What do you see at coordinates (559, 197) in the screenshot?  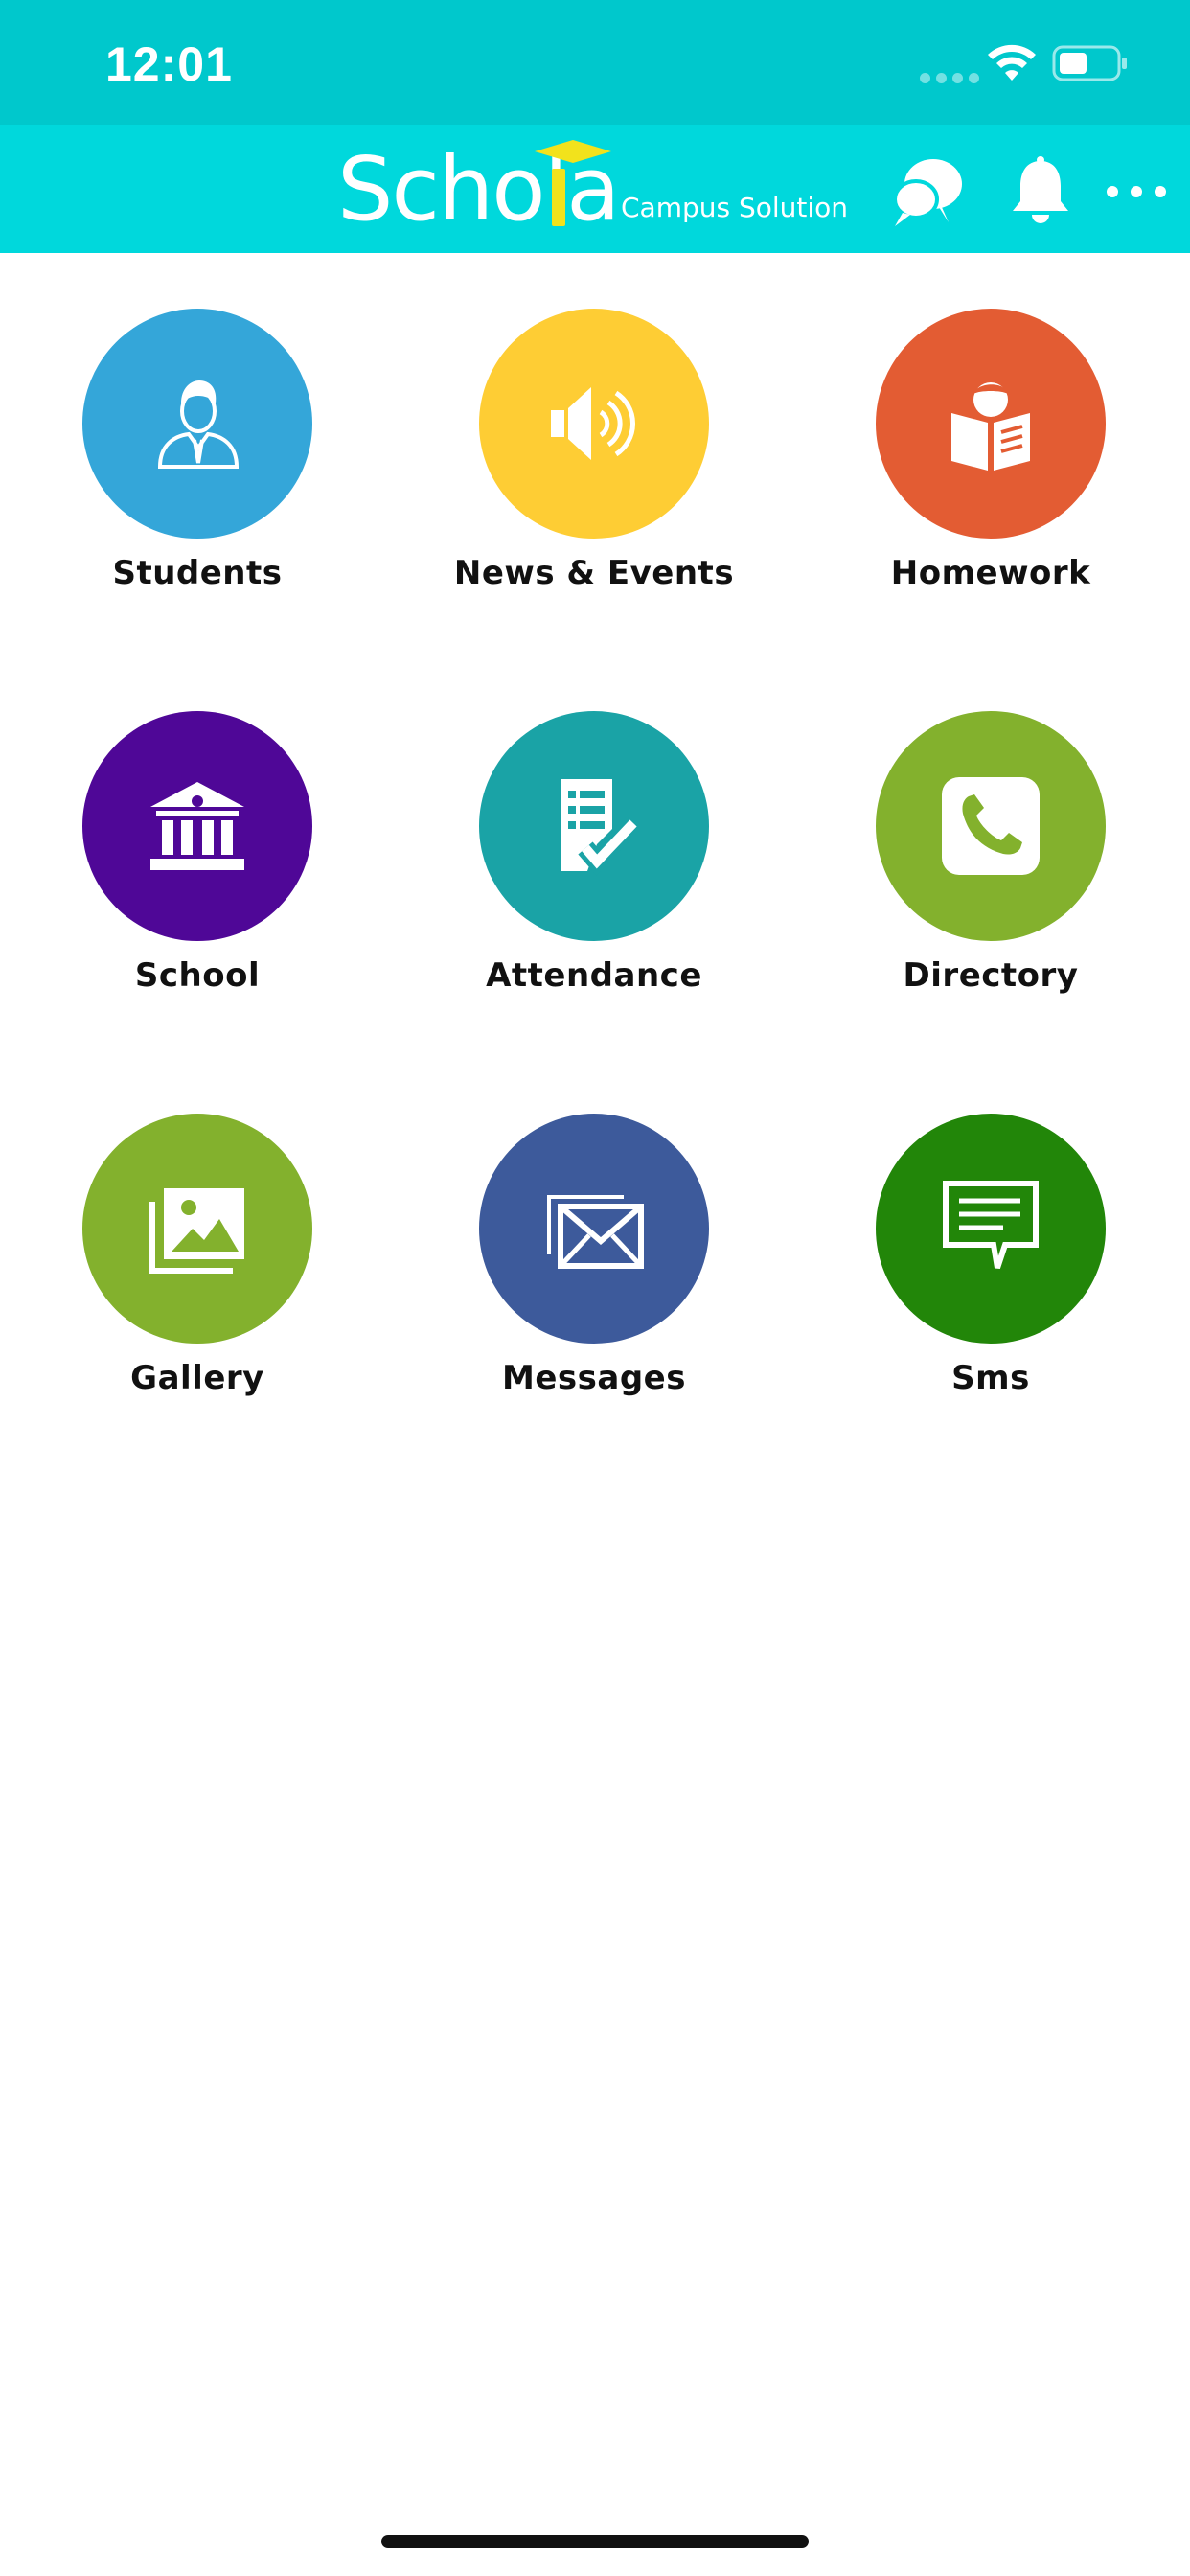 I see `logo-accent` at bounding box center [559, 197].